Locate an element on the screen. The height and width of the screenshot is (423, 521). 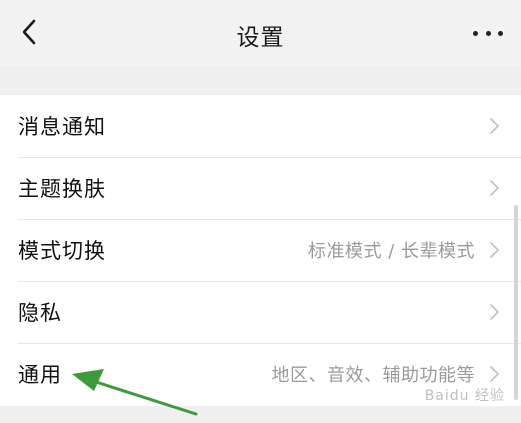
watermark: Baidu 经验 is located at coordinates (464, 396).